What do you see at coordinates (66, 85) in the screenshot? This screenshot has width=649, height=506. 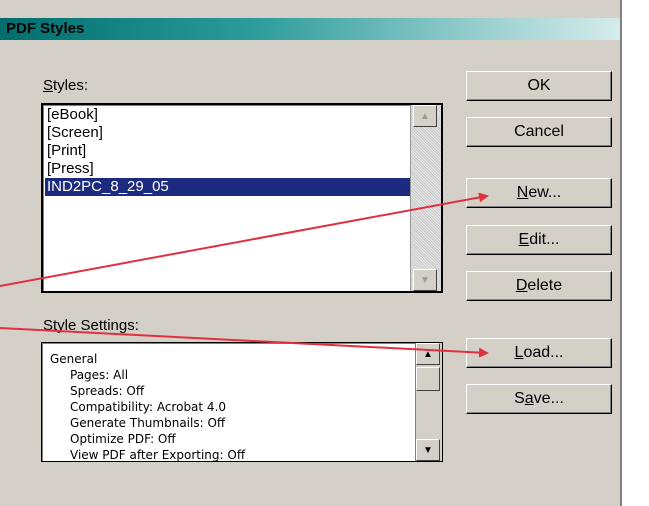 I see `styles-label: Styles:` at bounding box center [66, 85].